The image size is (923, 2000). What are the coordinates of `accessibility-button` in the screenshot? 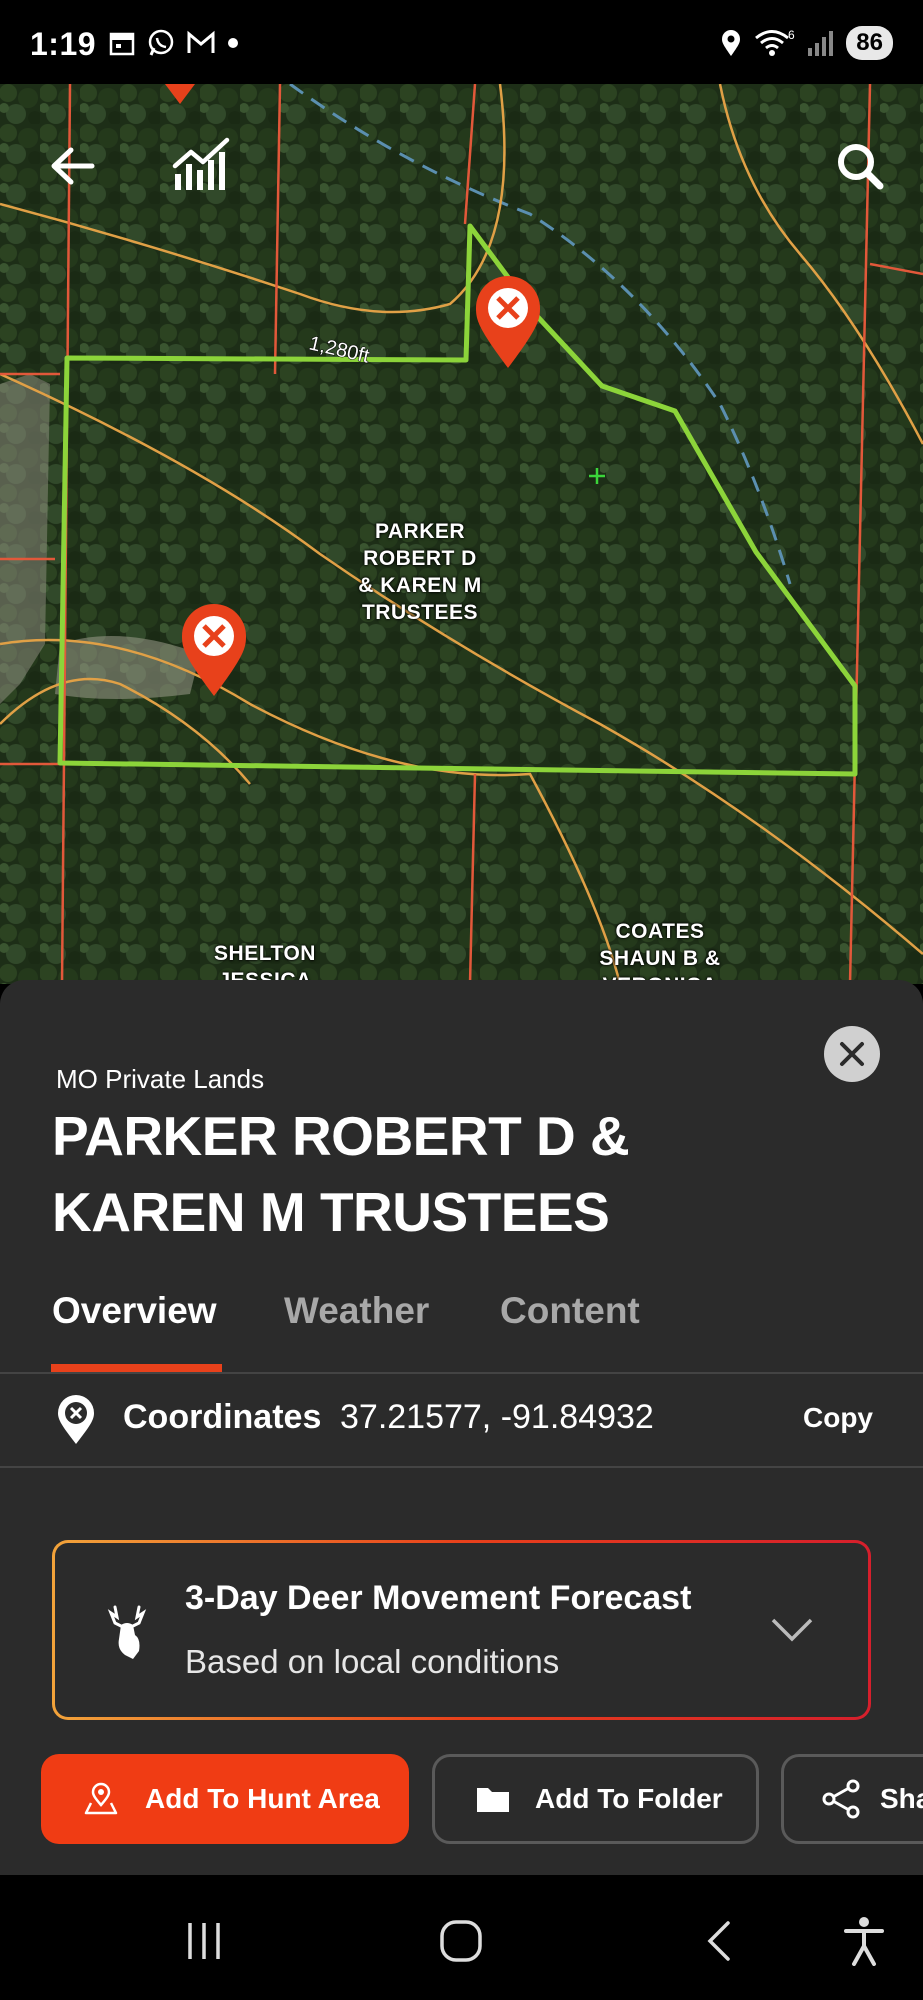 It's located at (864, 1941).